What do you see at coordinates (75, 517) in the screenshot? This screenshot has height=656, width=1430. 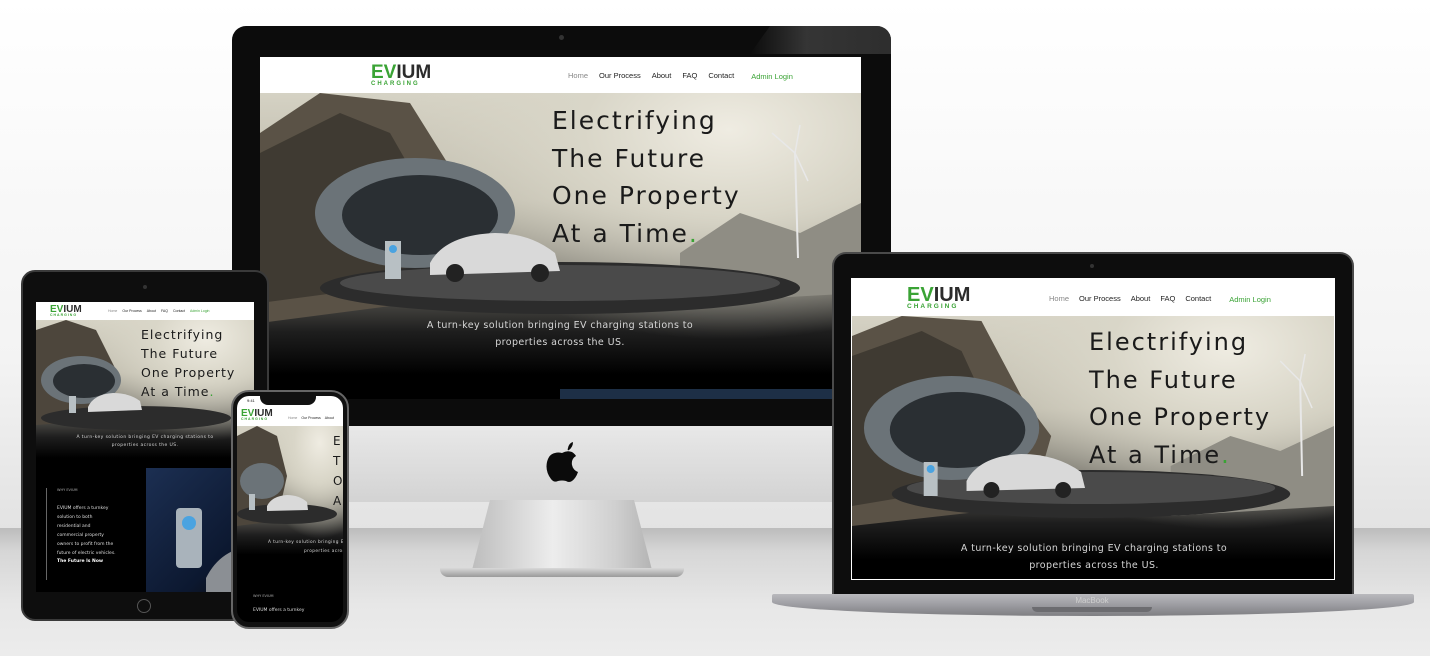 I see `why-text-line: solution to both` at bounding box center [75, 517].